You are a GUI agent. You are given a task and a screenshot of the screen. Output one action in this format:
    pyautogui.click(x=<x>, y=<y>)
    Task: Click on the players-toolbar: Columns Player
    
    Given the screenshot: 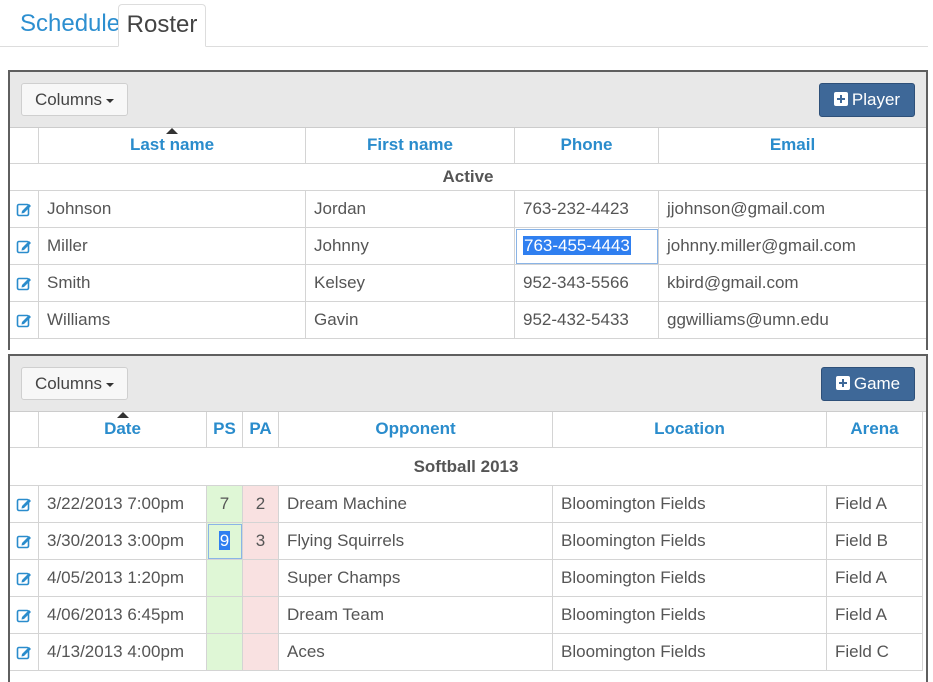 What is the action you would take?
    pyautogui.click(x=468, y=100)
    